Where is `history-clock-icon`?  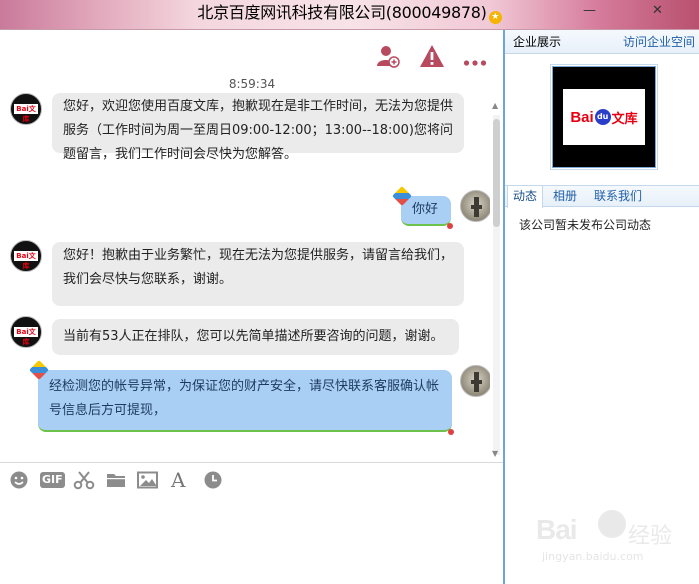 history-clock-icon is located at coordinates (213, 480).